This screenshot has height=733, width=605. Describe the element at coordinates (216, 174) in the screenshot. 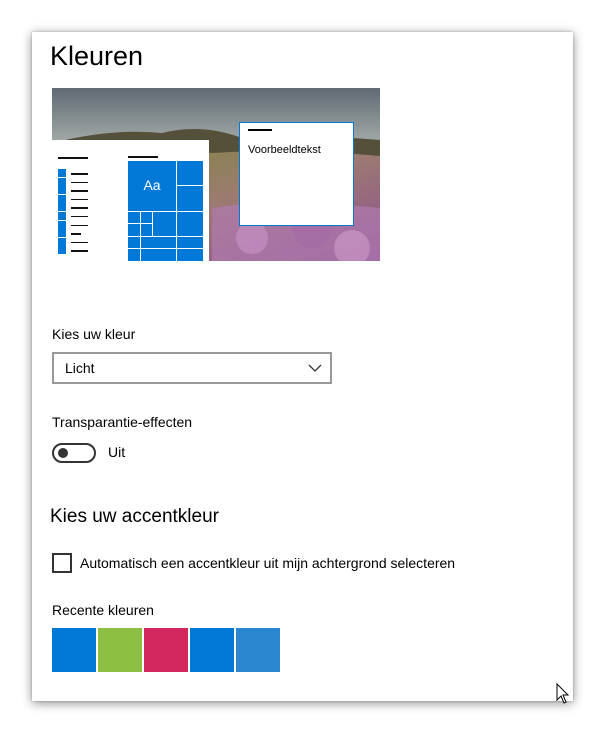

I see `color-preview: Aa Voorbeeldtekst` at that location.